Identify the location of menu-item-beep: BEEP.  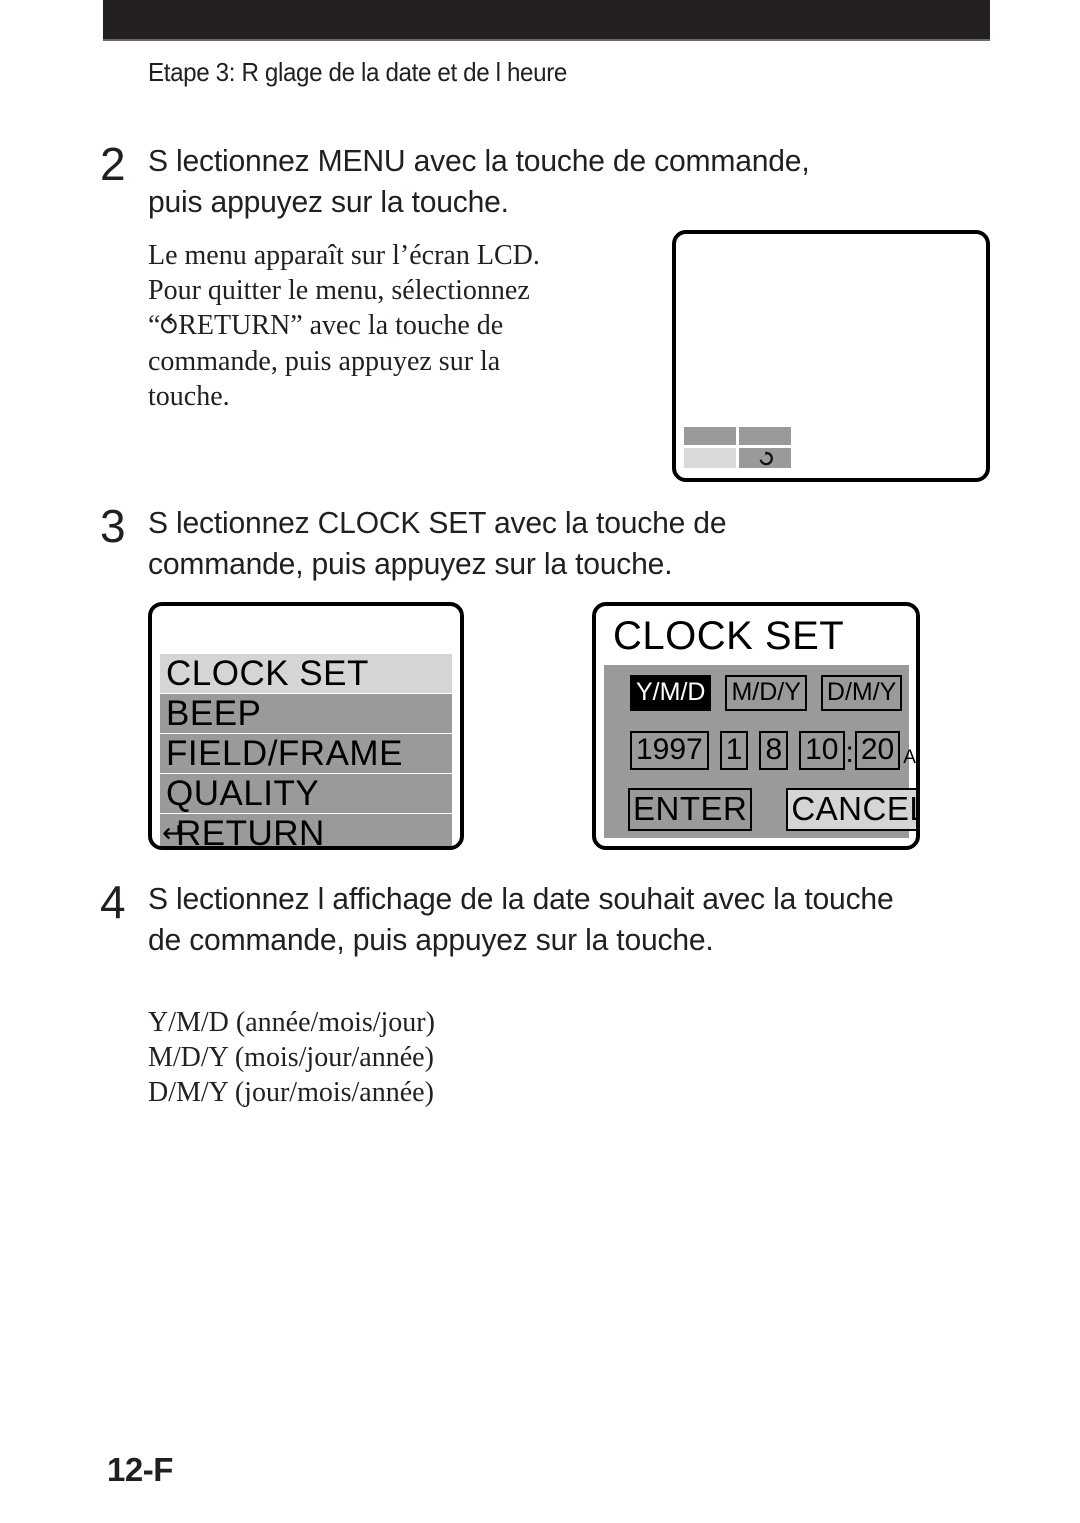
(306, 713).